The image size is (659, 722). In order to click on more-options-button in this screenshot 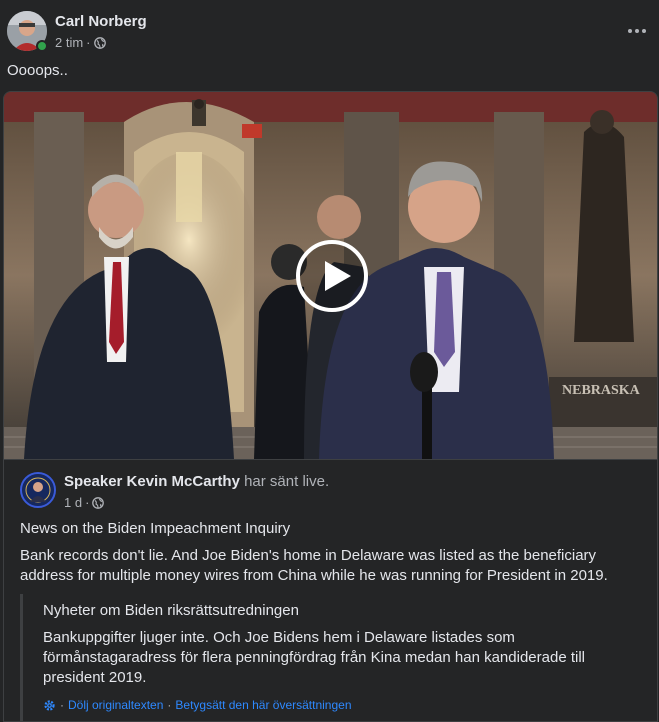, I will do `click(637, 31)`.